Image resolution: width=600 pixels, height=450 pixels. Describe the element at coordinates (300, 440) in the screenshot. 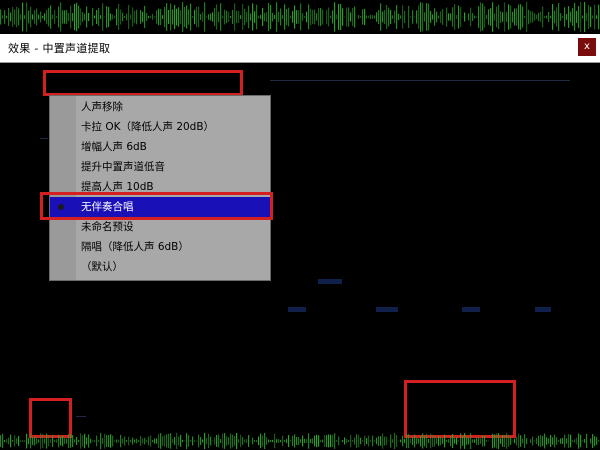

I see `waveform-bottom` at that location.